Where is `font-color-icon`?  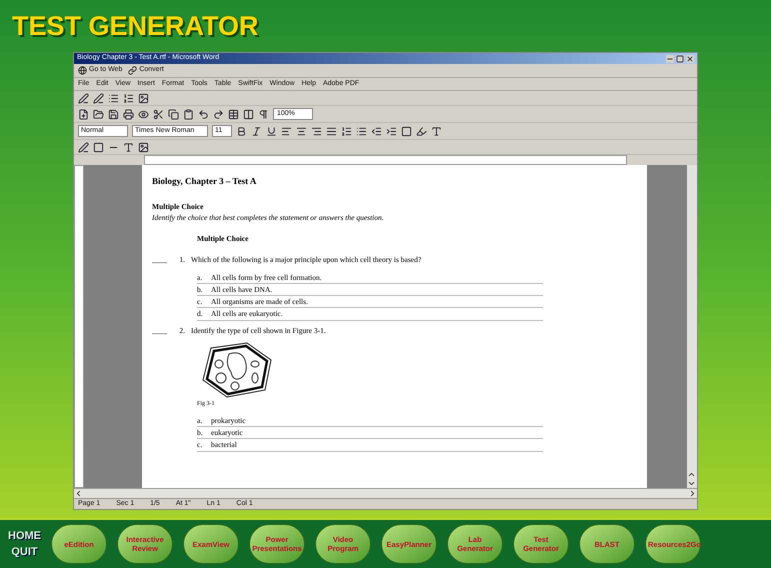
font-color-icon is located at coordinates (436, 131).